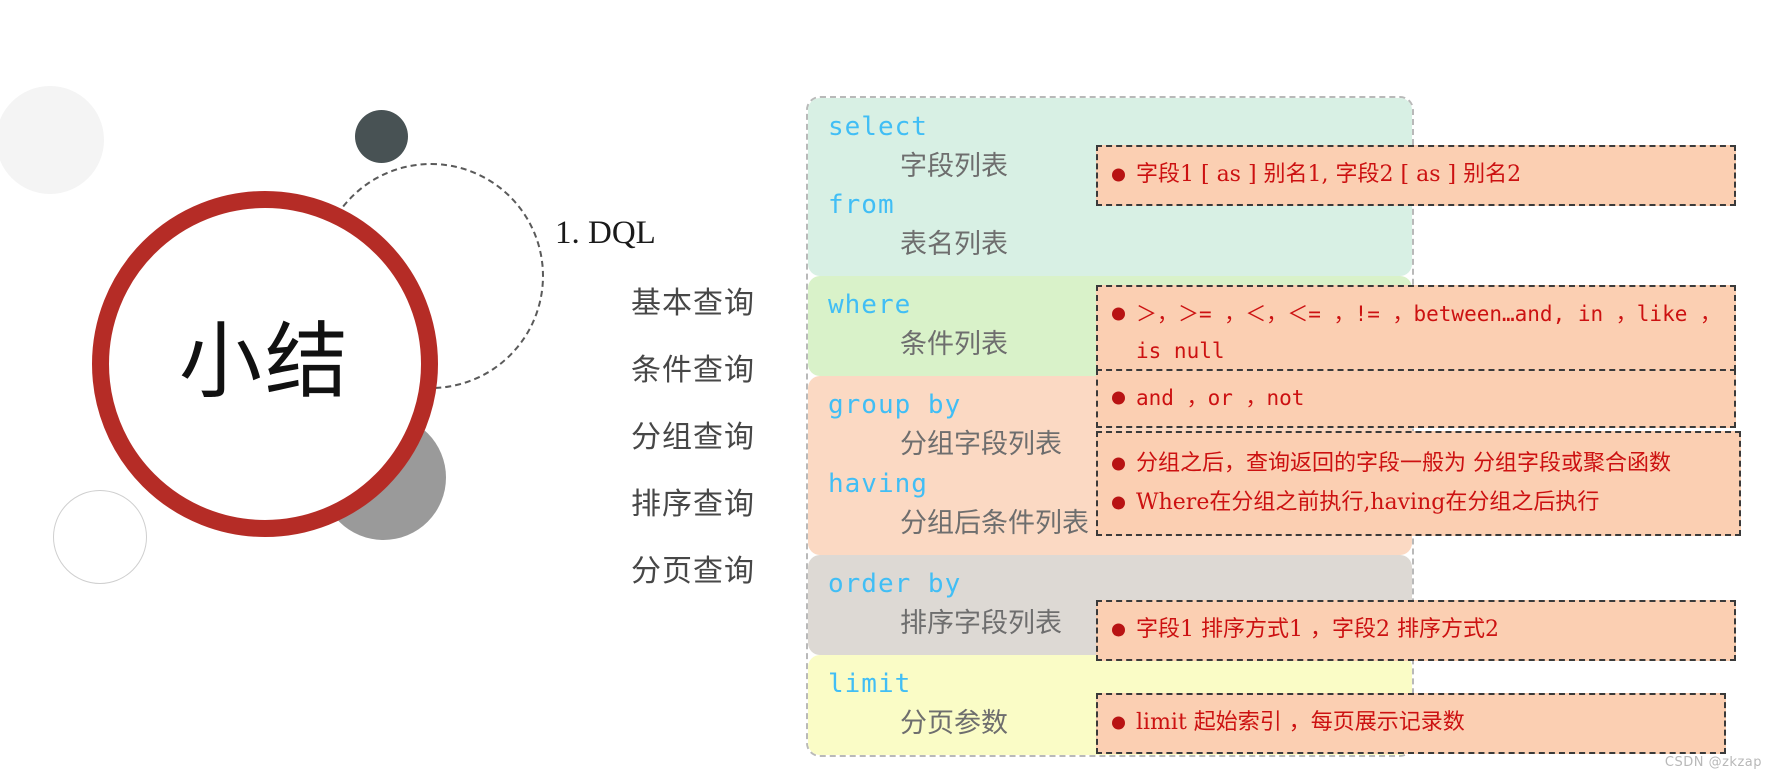 Image resolution: width=1778 pixels, height=778 pixels. I want to click on callout-line: 分组之后，查询返回的字段一般为 分组字段或聚合函数, so click(1417, 464).